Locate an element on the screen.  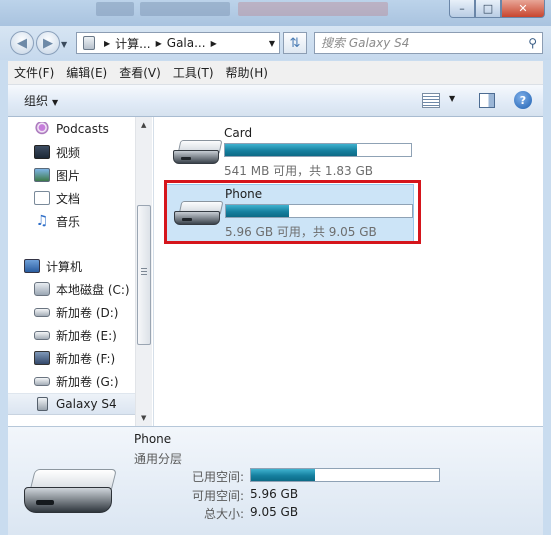
view-options-dropdown-icon: ▼ is located at coordinates (452, 98).